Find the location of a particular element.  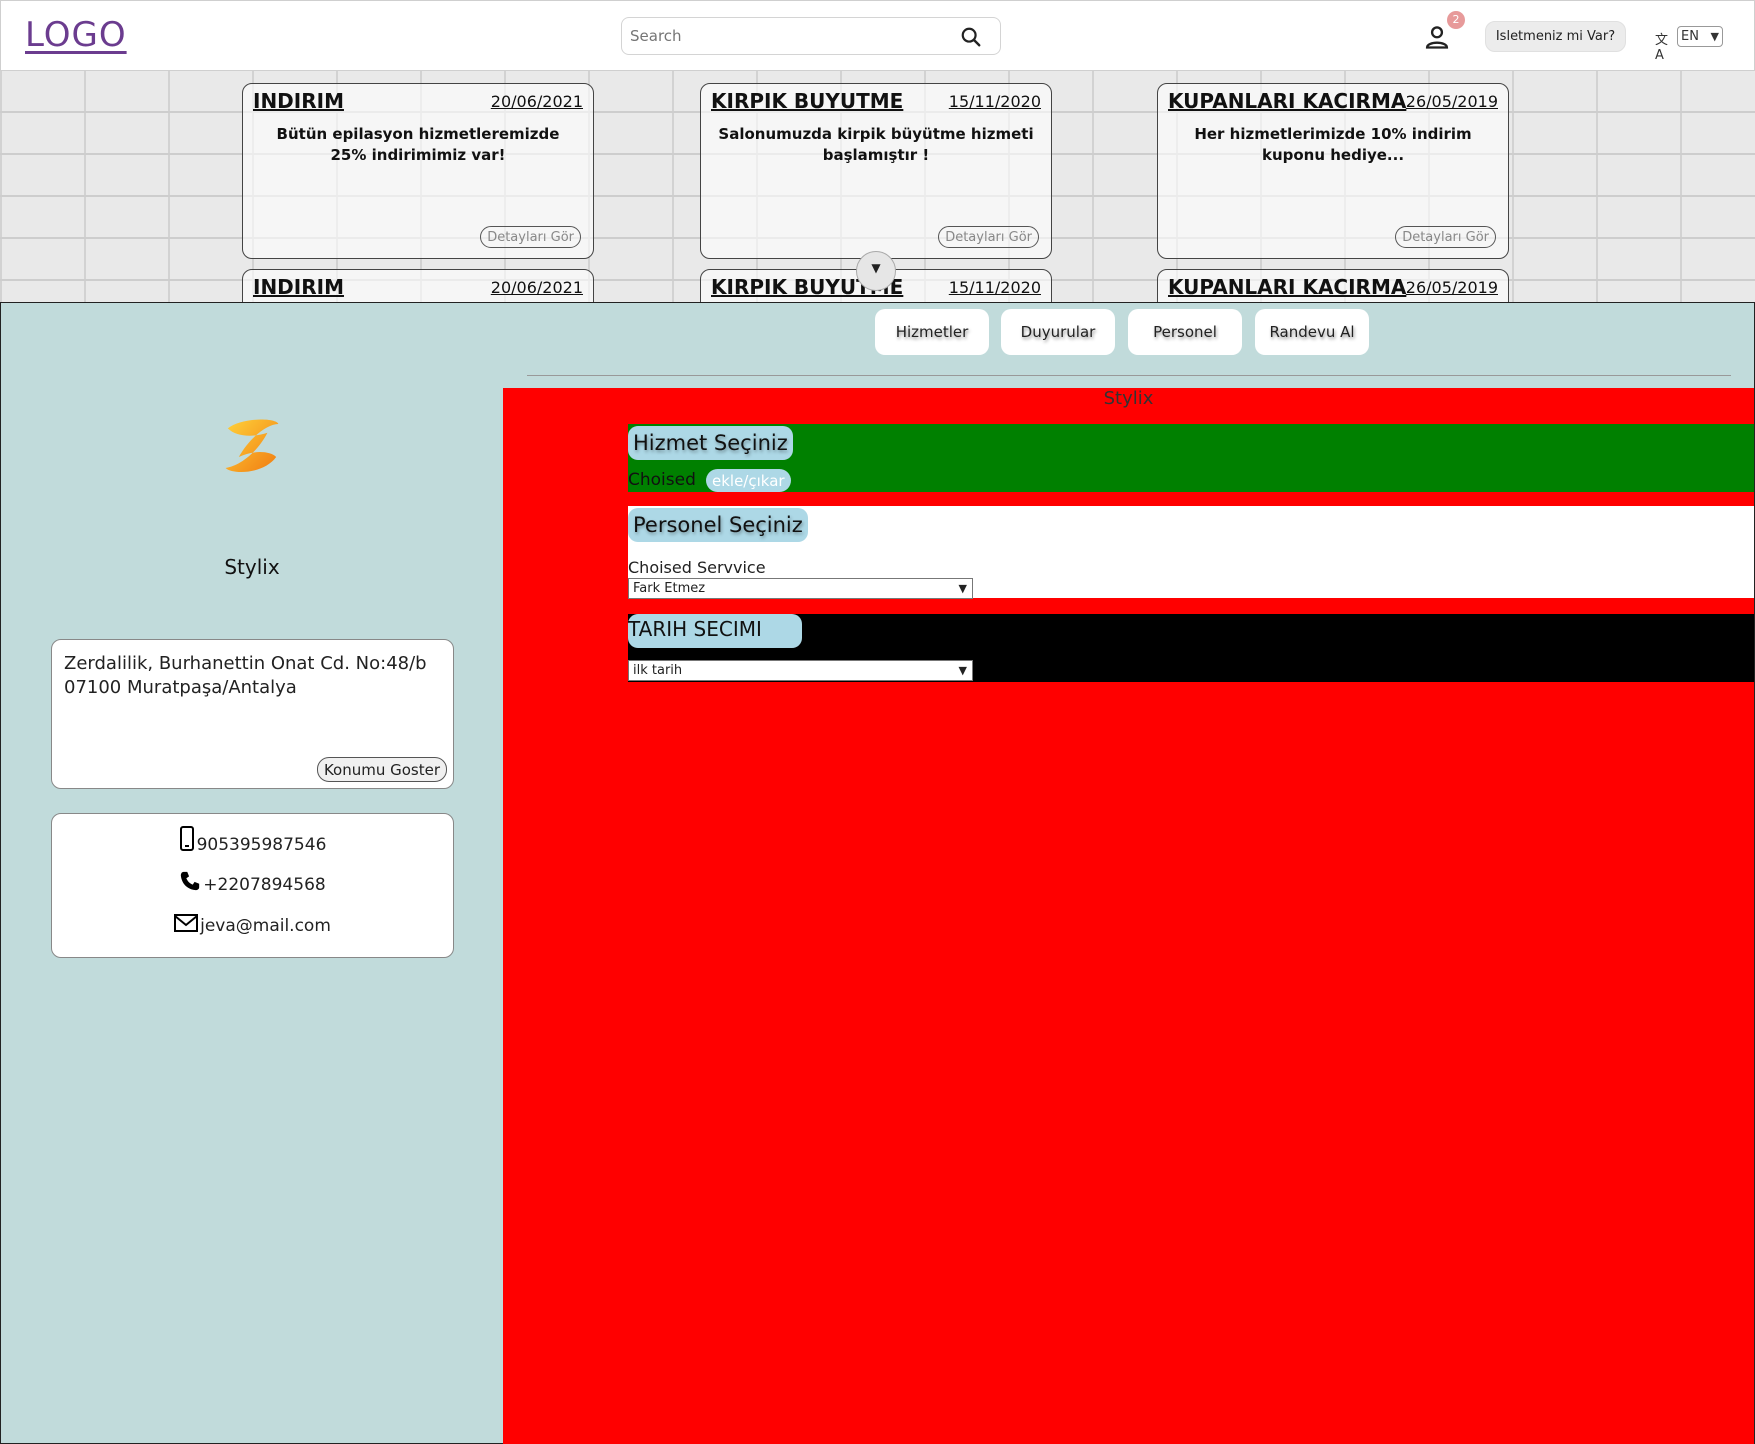

contact-card: 905395987546 +2207894568 jeva@mail.com is located at coordinates (252, 885).